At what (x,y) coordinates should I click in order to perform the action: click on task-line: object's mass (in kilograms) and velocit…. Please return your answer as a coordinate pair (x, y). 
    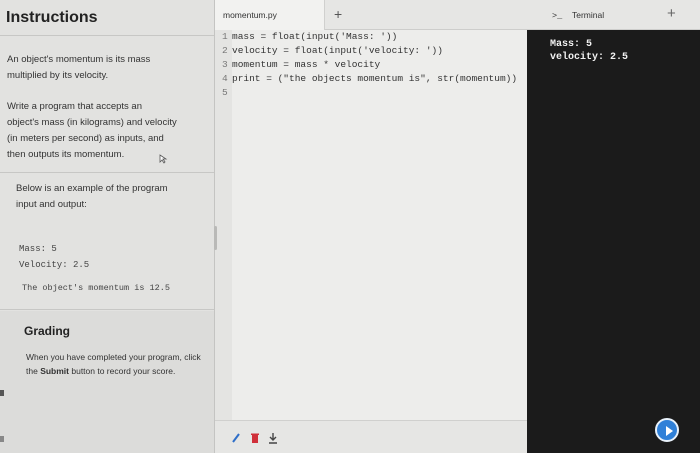
    Looking at the image, I should click on (92, 122).